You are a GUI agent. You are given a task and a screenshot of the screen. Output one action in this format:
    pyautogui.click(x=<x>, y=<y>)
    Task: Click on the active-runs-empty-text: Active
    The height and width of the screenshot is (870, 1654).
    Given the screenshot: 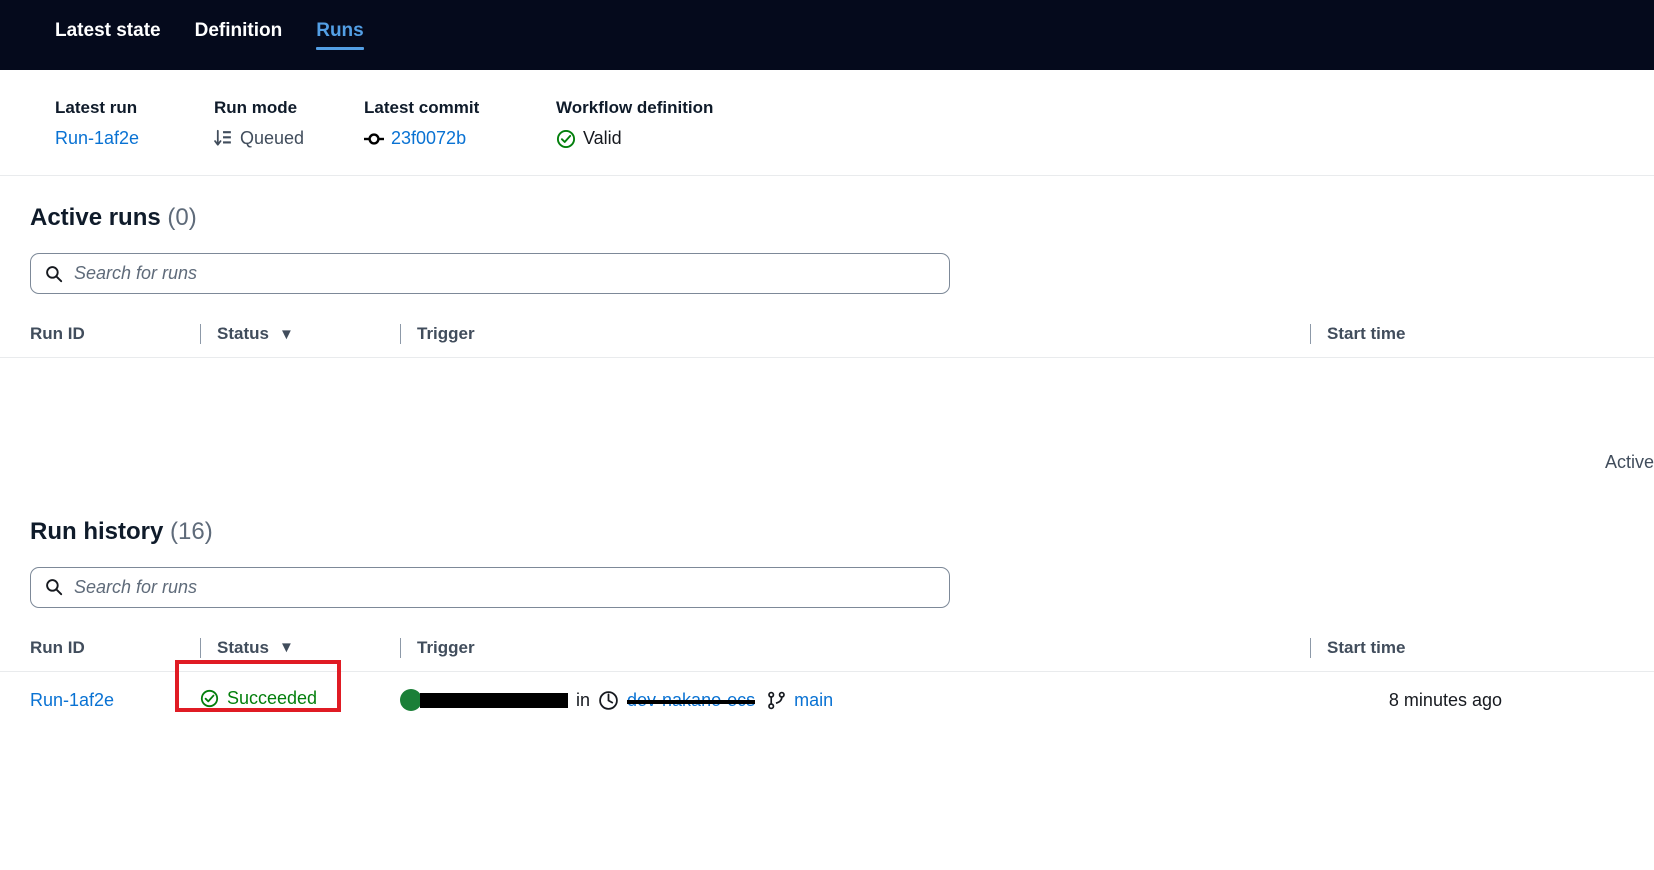 What is the action you would take?
    pyautogui.click(x=1629, y=462)
    